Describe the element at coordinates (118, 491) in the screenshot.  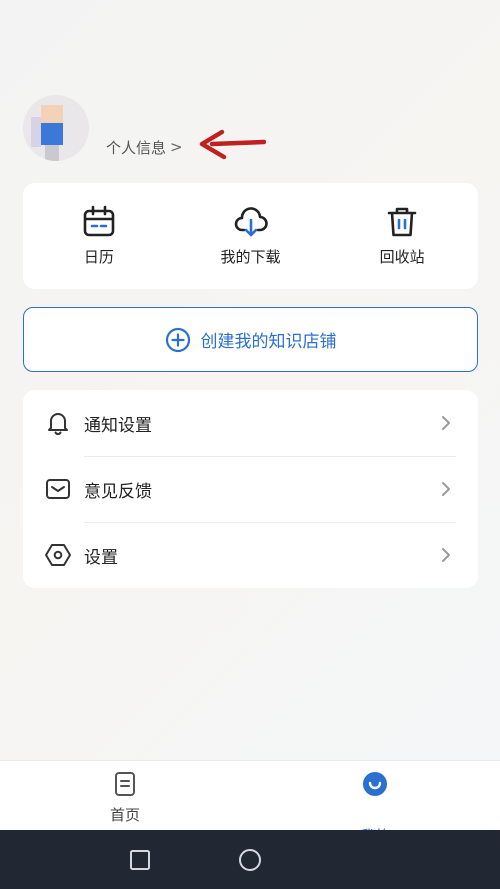
I see `feedback-label: 意见反馈` at that location.